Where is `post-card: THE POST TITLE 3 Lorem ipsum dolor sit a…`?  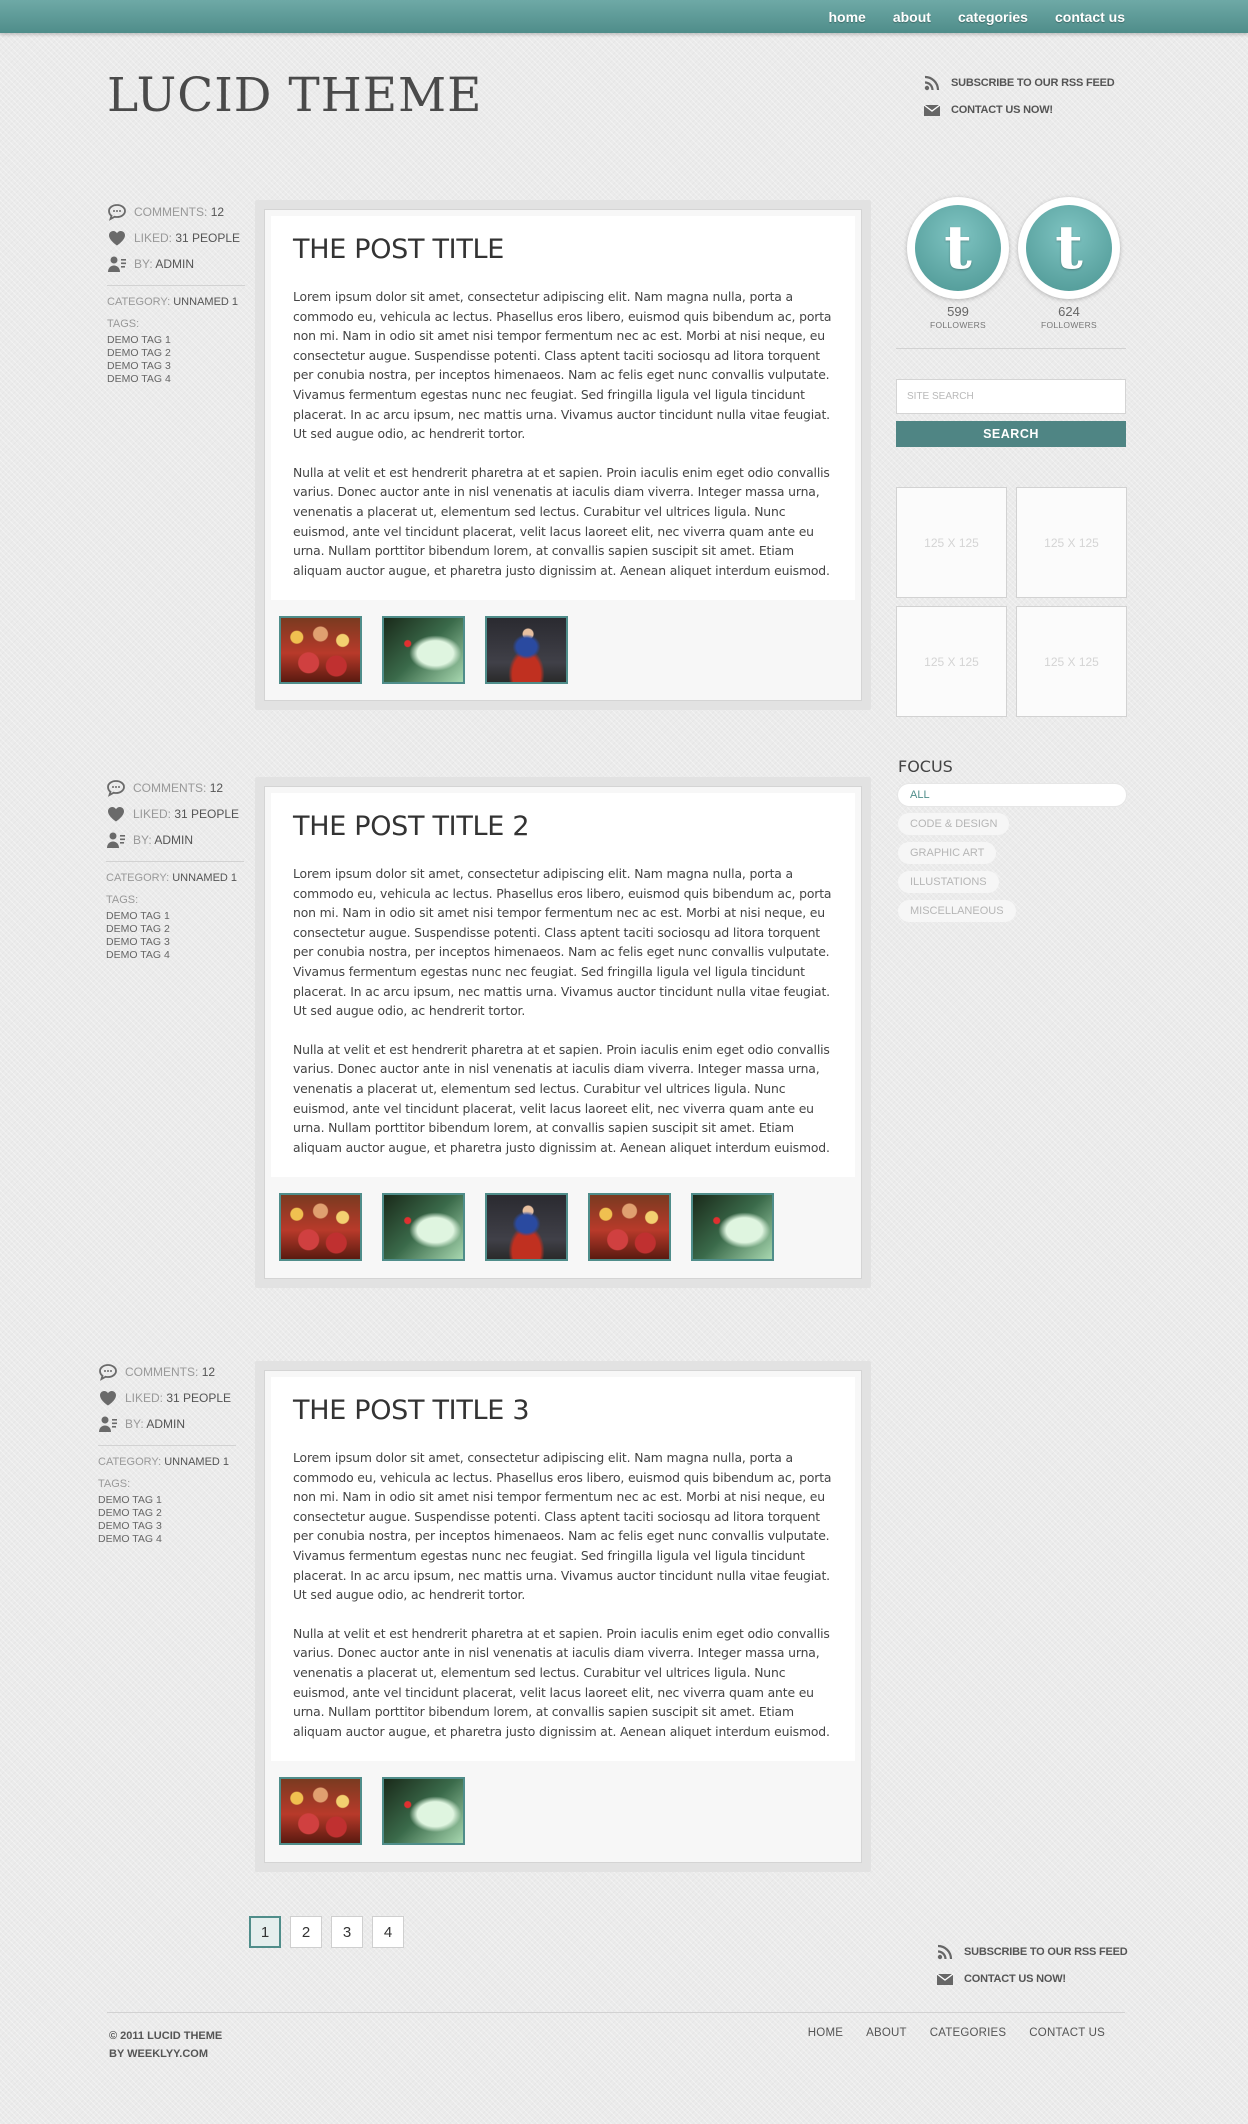 post-card: THE POST TITLE 3 Lorem ipsum dolor sit a… is located at coordinates (563, 1616).